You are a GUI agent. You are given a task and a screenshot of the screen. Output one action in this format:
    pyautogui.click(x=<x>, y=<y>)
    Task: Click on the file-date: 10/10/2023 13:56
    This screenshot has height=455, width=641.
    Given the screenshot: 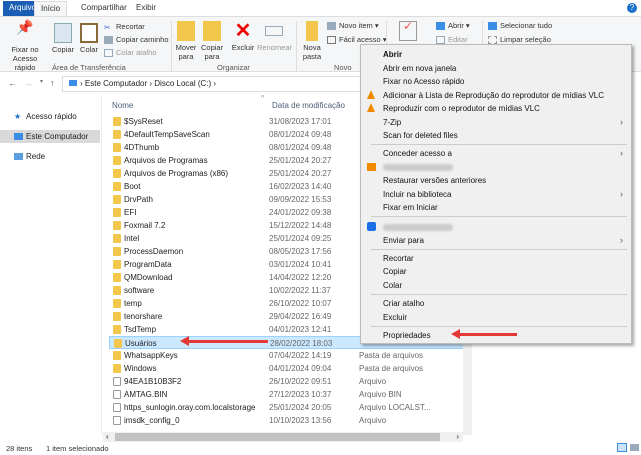 What is the action you would take?
    pyautogui.click(x=300, y=420)
    